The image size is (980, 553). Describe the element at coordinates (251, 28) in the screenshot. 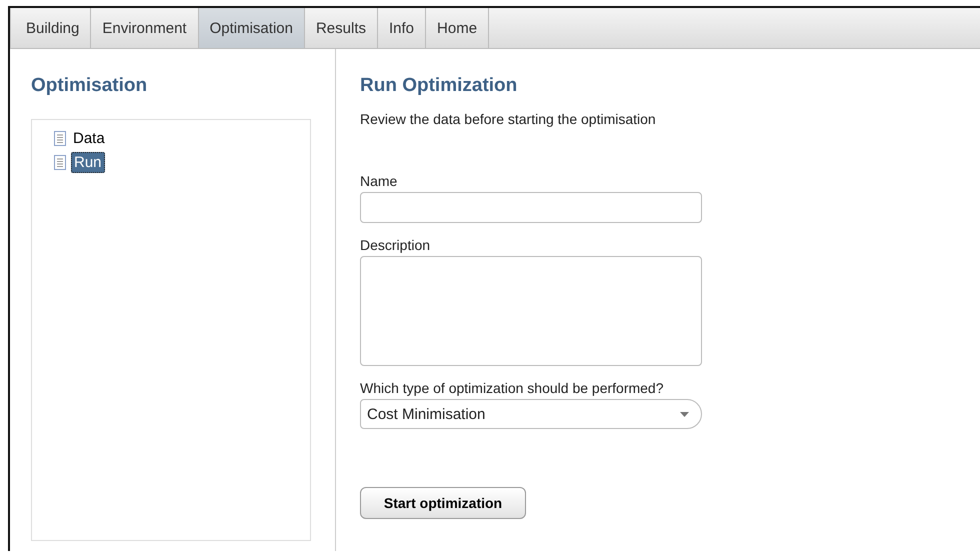

I see `tab: Optimisation` at that location.